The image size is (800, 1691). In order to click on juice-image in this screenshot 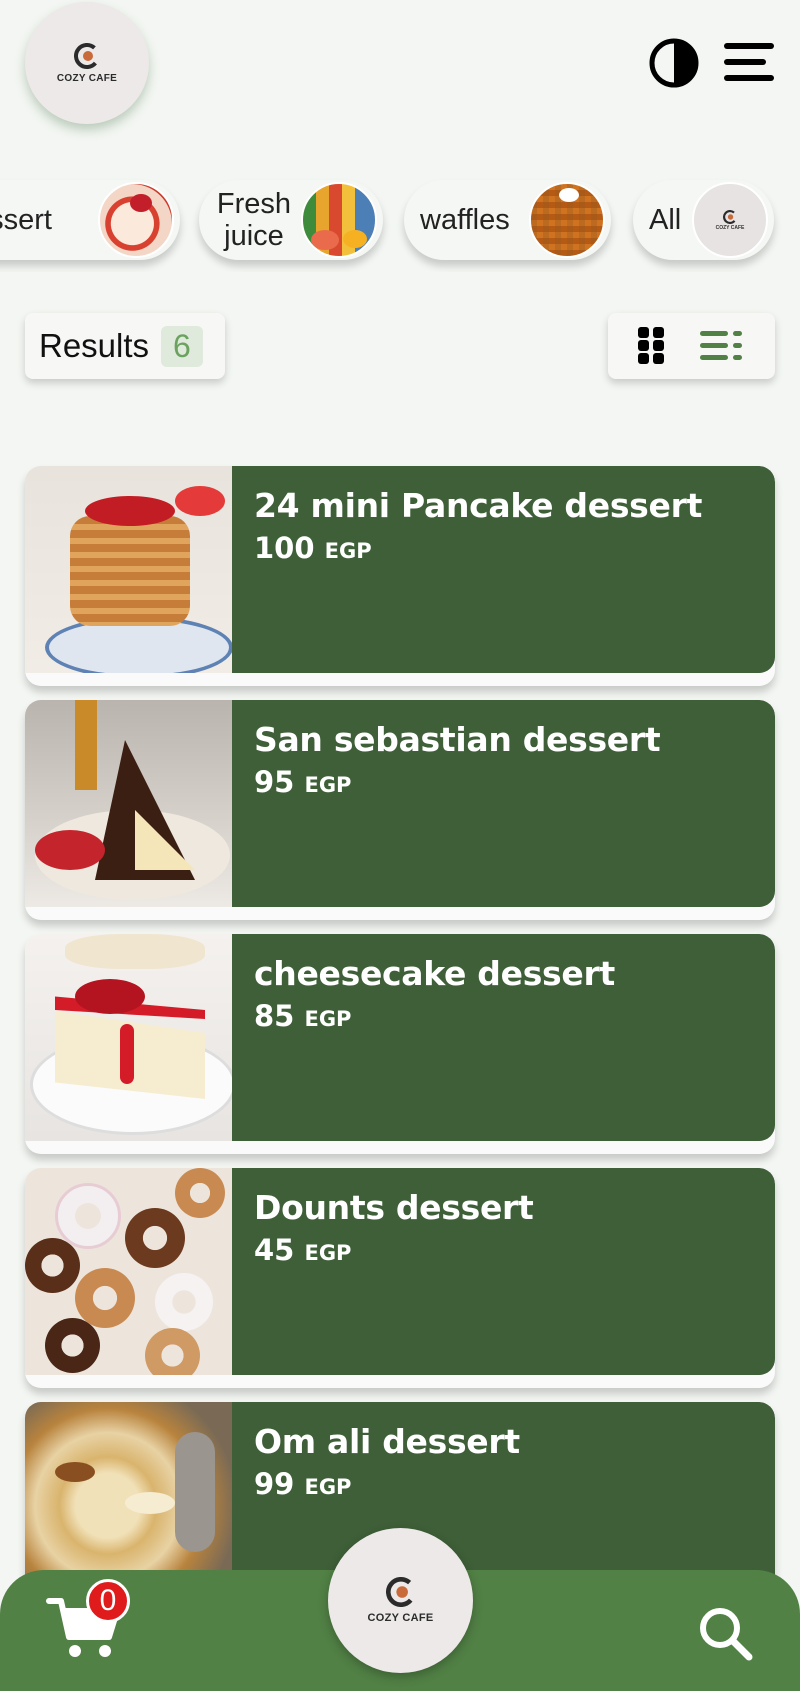, I will do `click(339, 220)`.